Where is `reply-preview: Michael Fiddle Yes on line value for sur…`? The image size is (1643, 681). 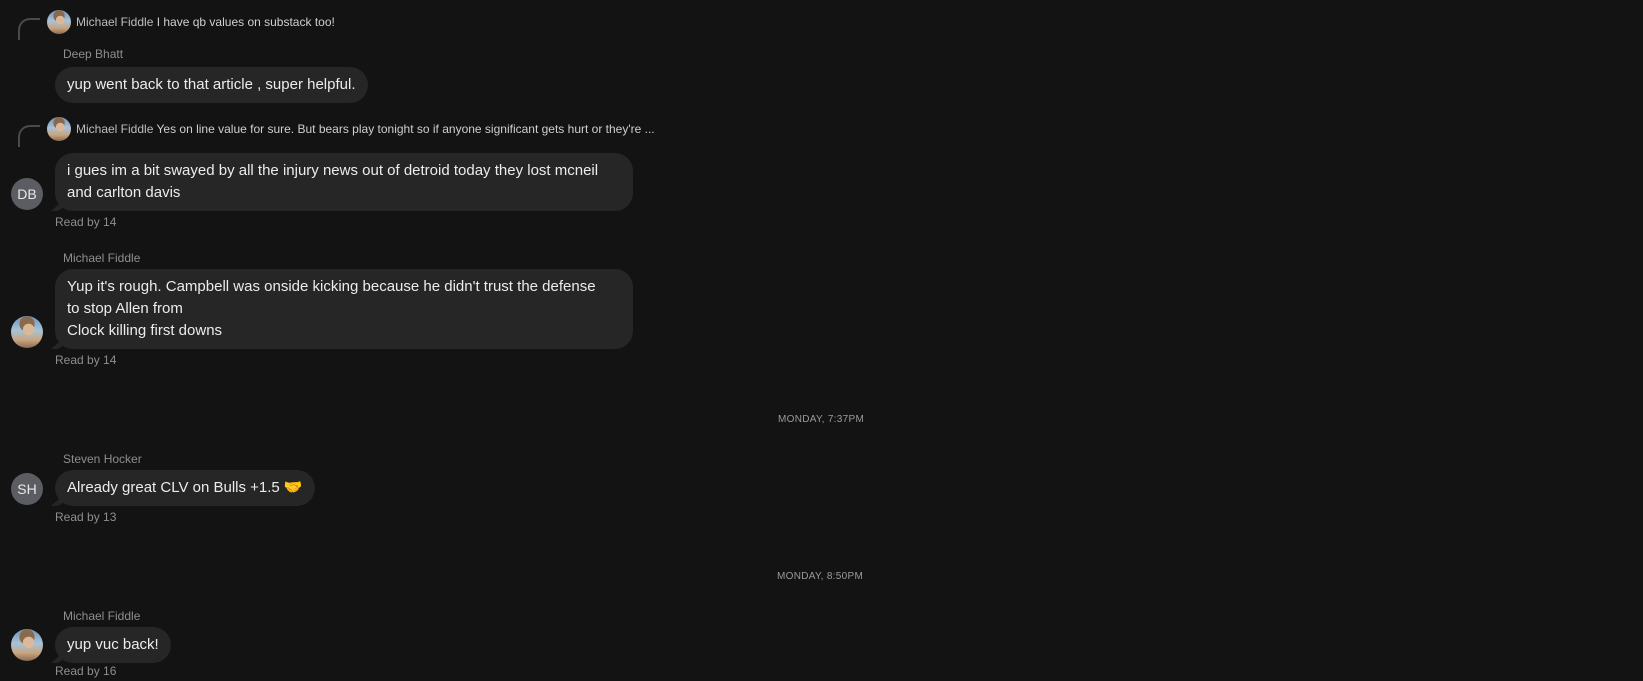 reply-preview: Michael Fiddle Yes on line value for sur… is located at coordinates (365, 129).